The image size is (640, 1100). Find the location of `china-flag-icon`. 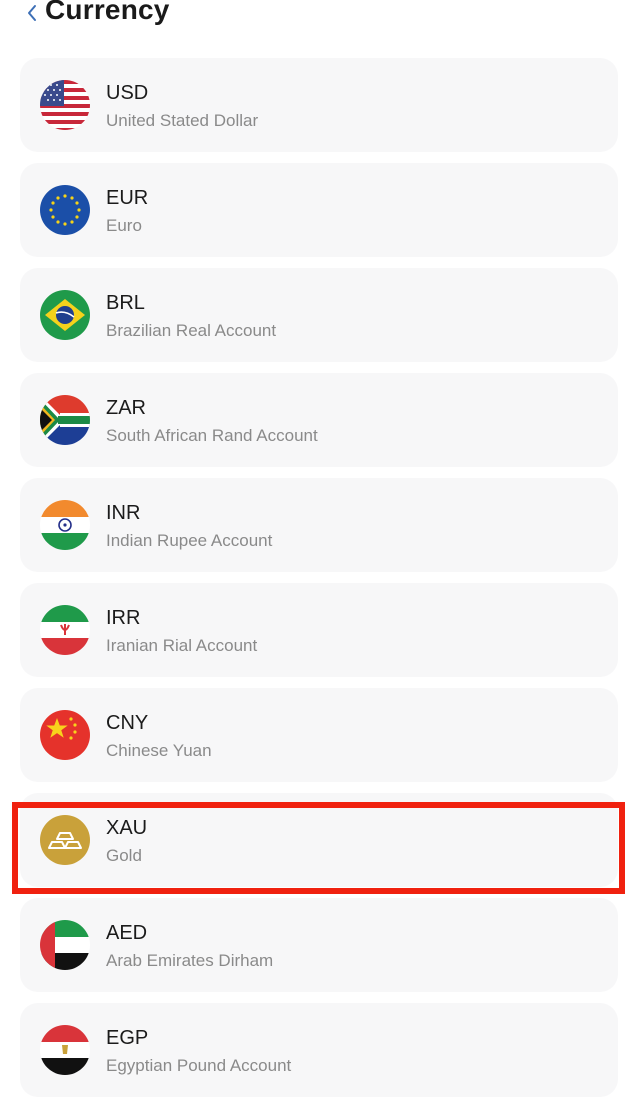

china-flag-icon is located at coordinates (65, 735).